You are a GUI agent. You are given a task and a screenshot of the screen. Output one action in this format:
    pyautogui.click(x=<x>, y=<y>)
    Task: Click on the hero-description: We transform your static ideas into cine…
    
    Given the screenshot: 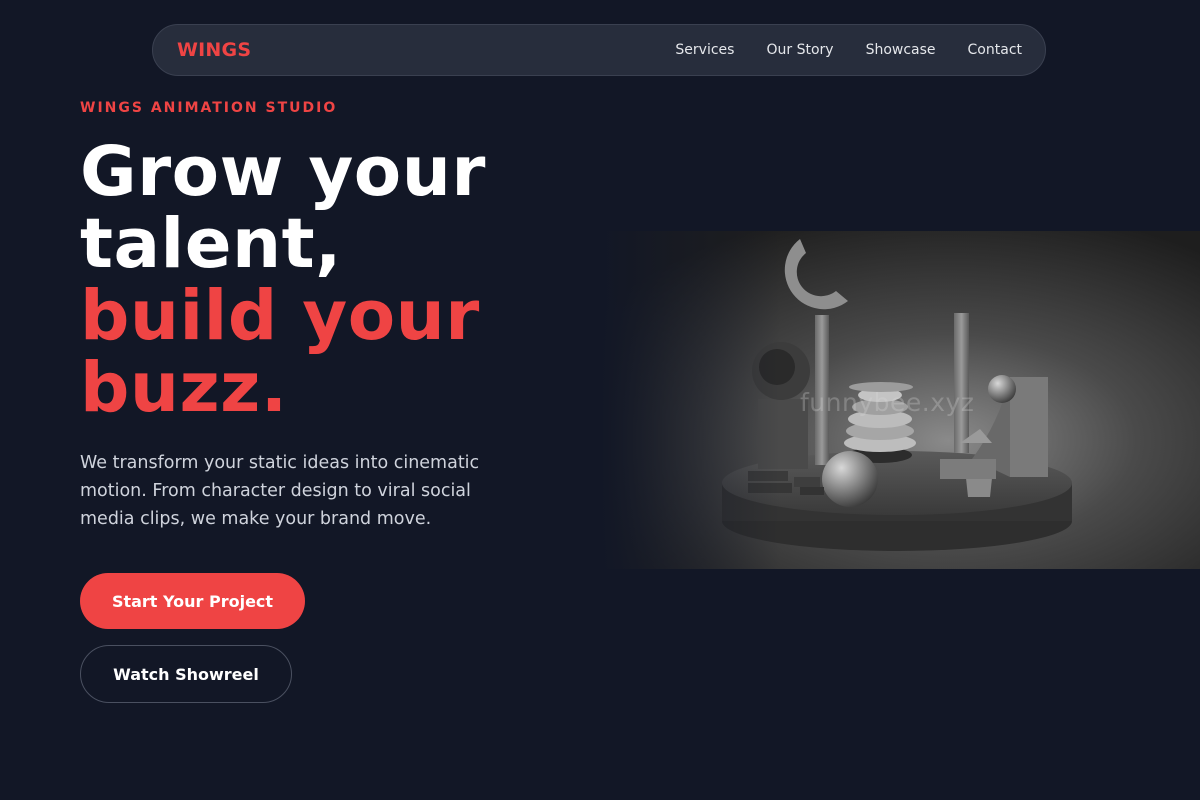 What is the action you would take?
    pyautogui.click(x=280, y=491)
    